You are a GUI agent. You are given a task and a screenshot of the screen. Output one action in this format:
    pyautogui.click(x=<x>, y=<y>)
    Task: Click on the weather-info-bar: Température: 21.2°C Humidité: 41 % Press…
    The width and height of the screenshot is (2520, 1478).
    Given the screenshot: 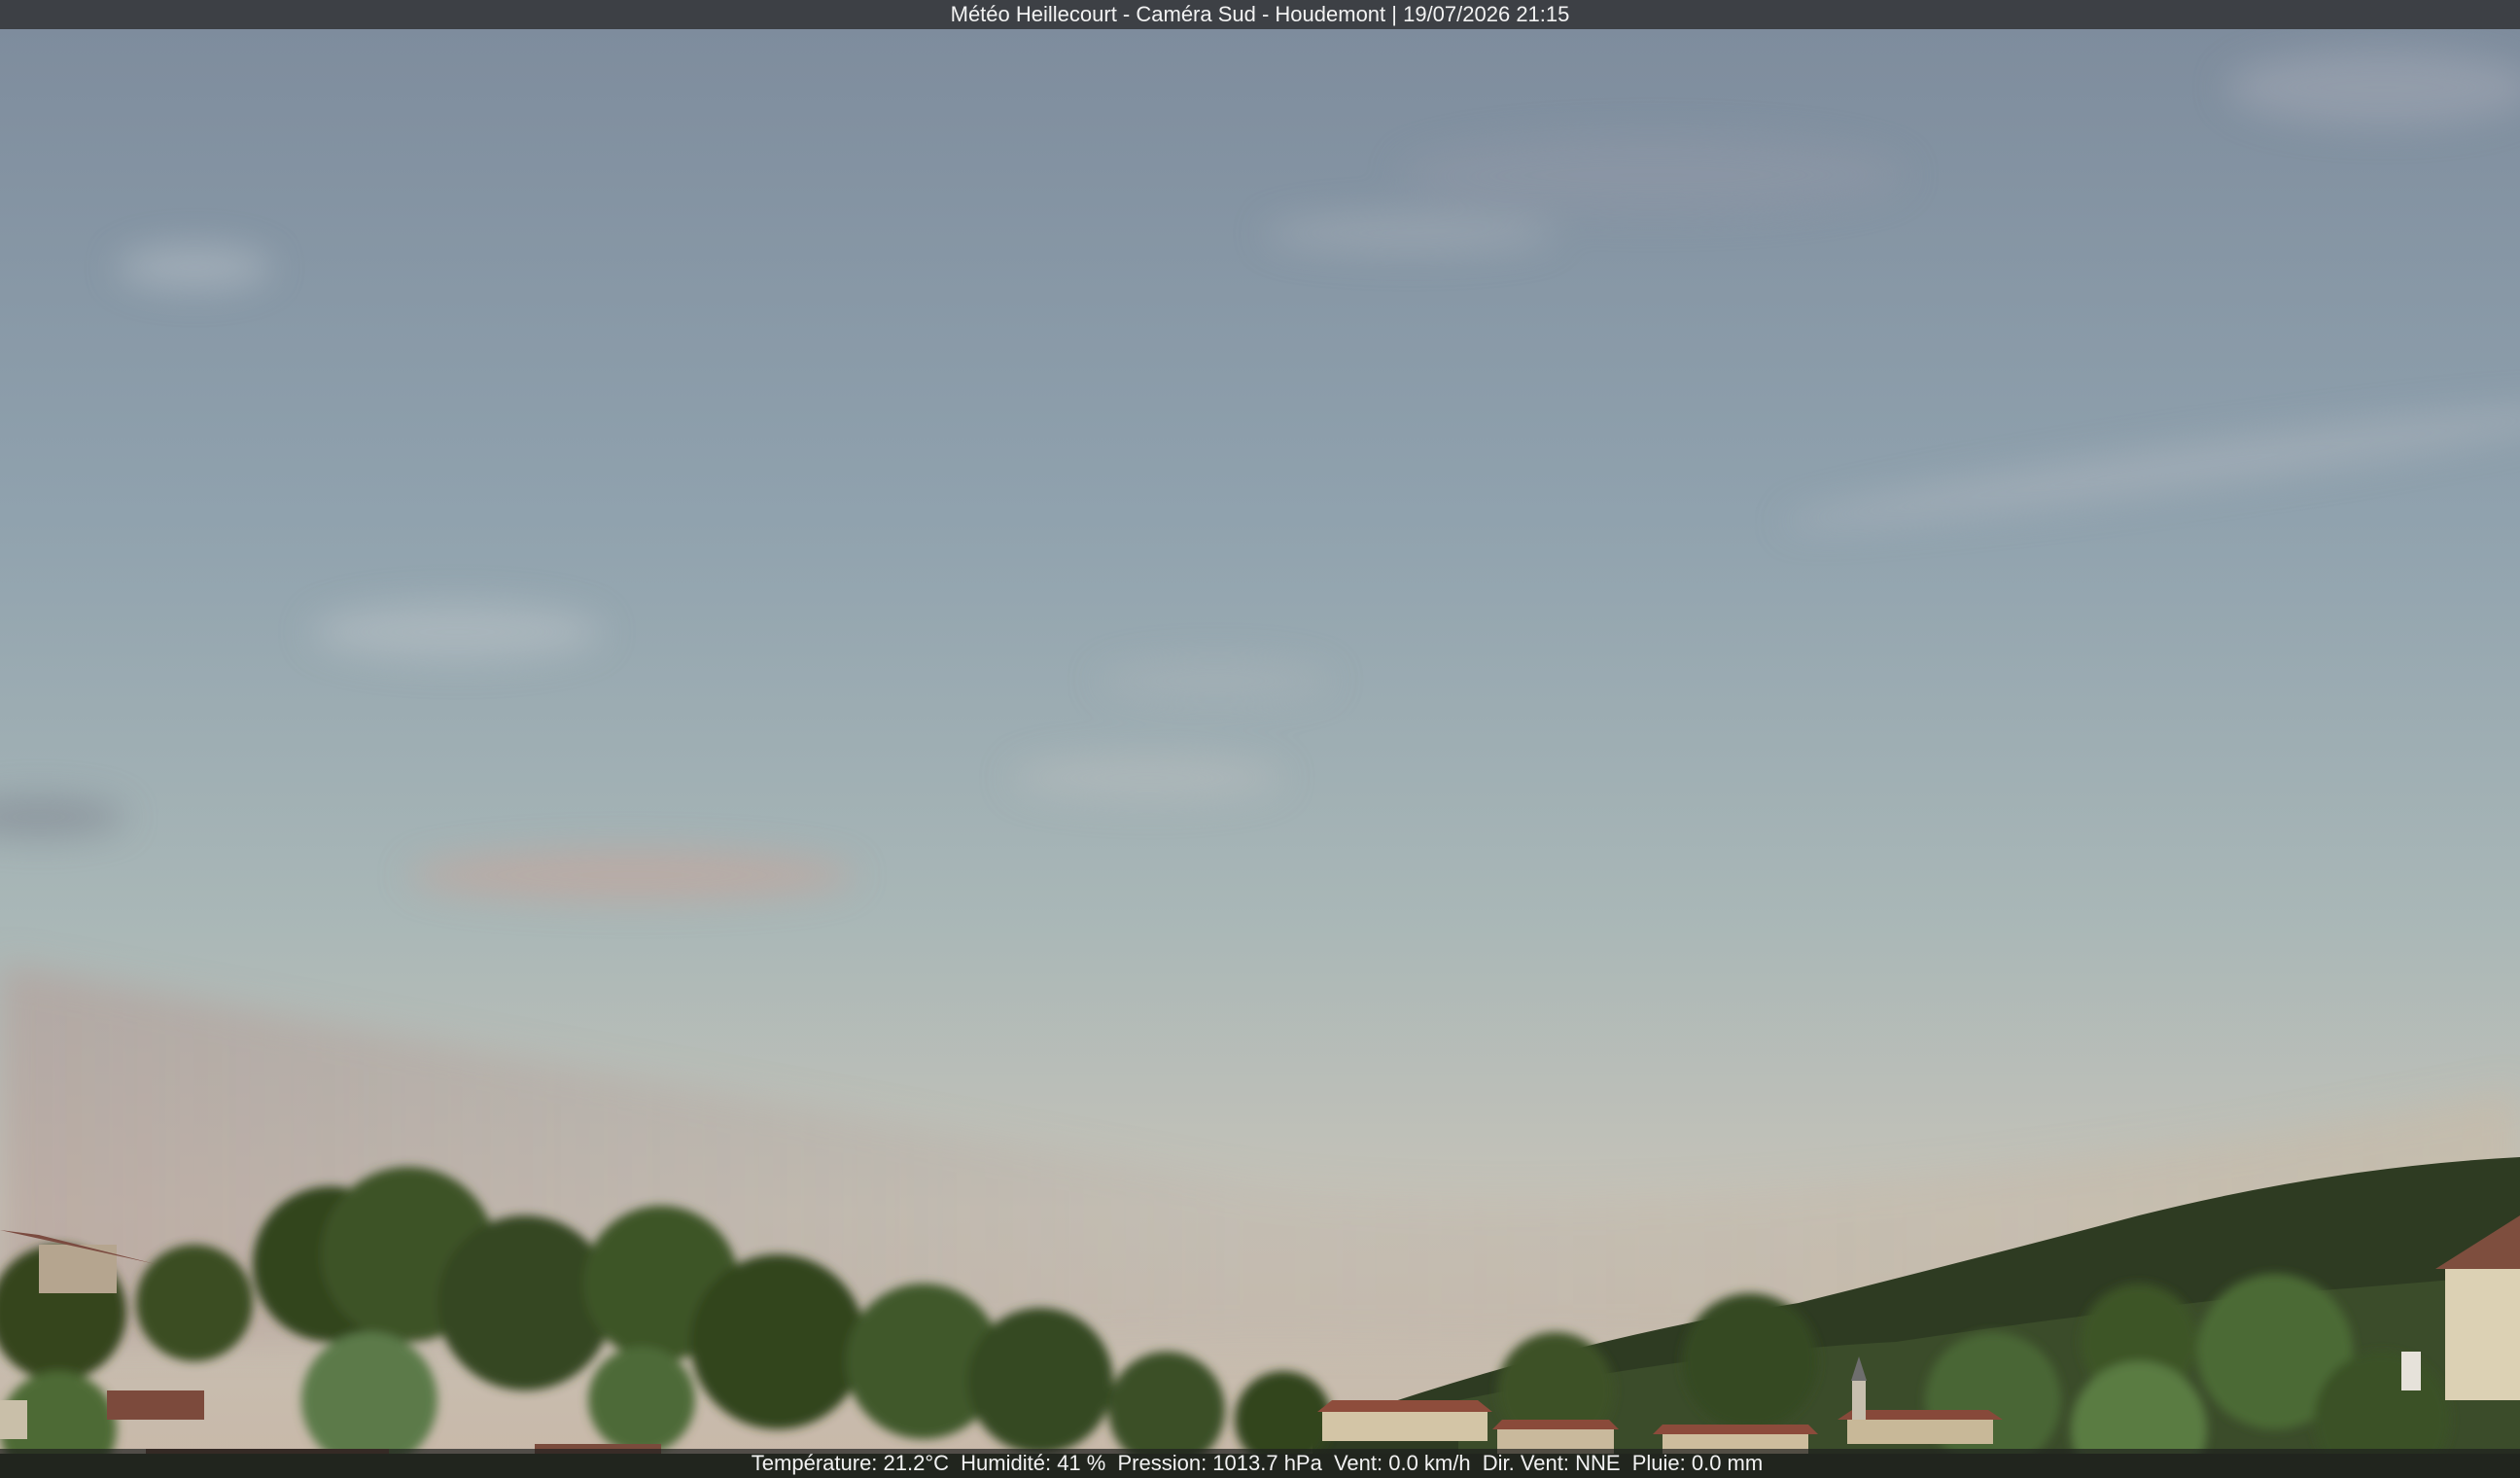 What is the action you would take?
    pyautogui.click(x=1260, y=1463)
    